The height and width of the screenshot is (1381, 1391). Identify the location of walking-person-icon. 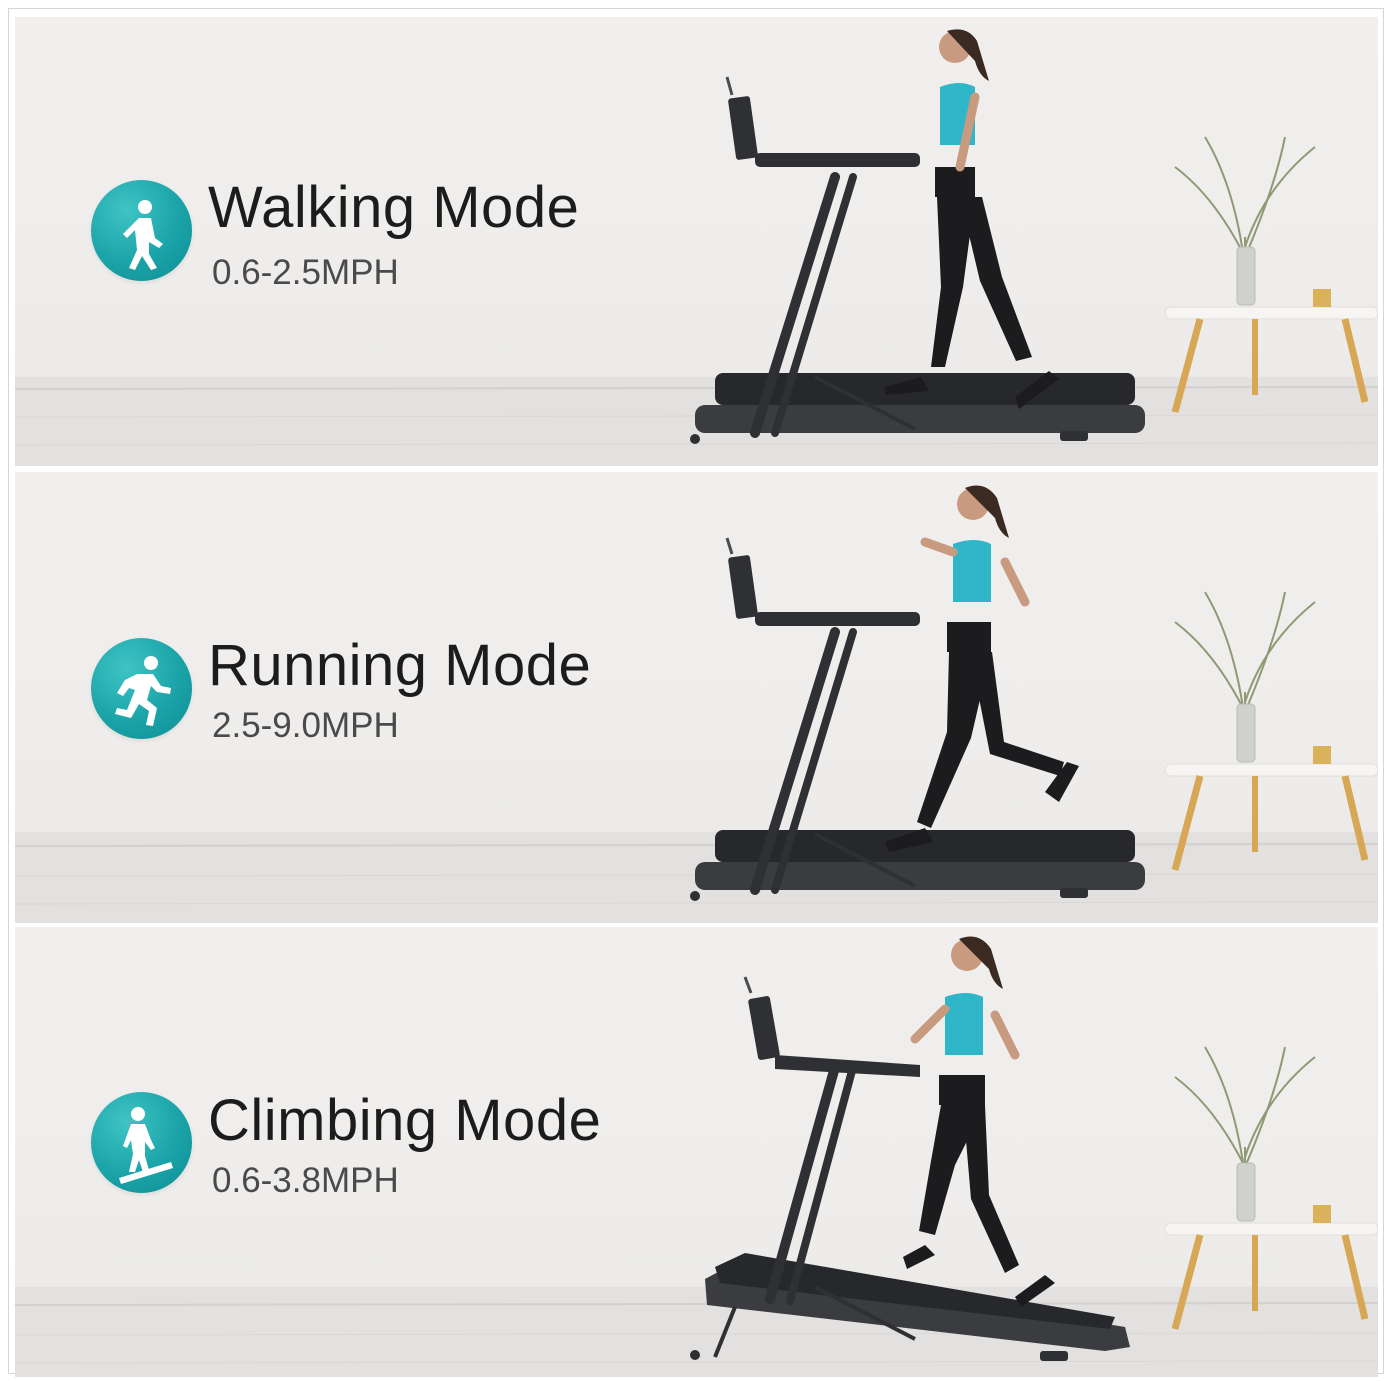
(141, 230).